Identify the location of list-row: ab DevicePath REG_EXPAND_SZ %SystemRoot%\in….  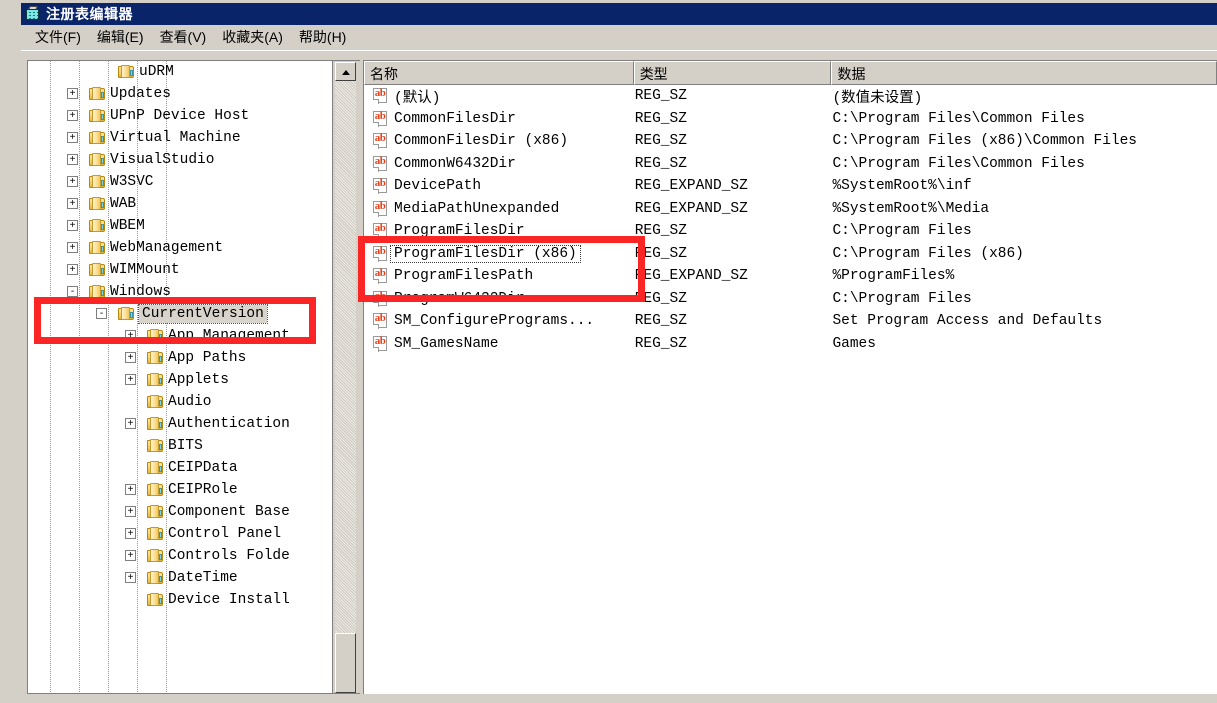
(790, 186).